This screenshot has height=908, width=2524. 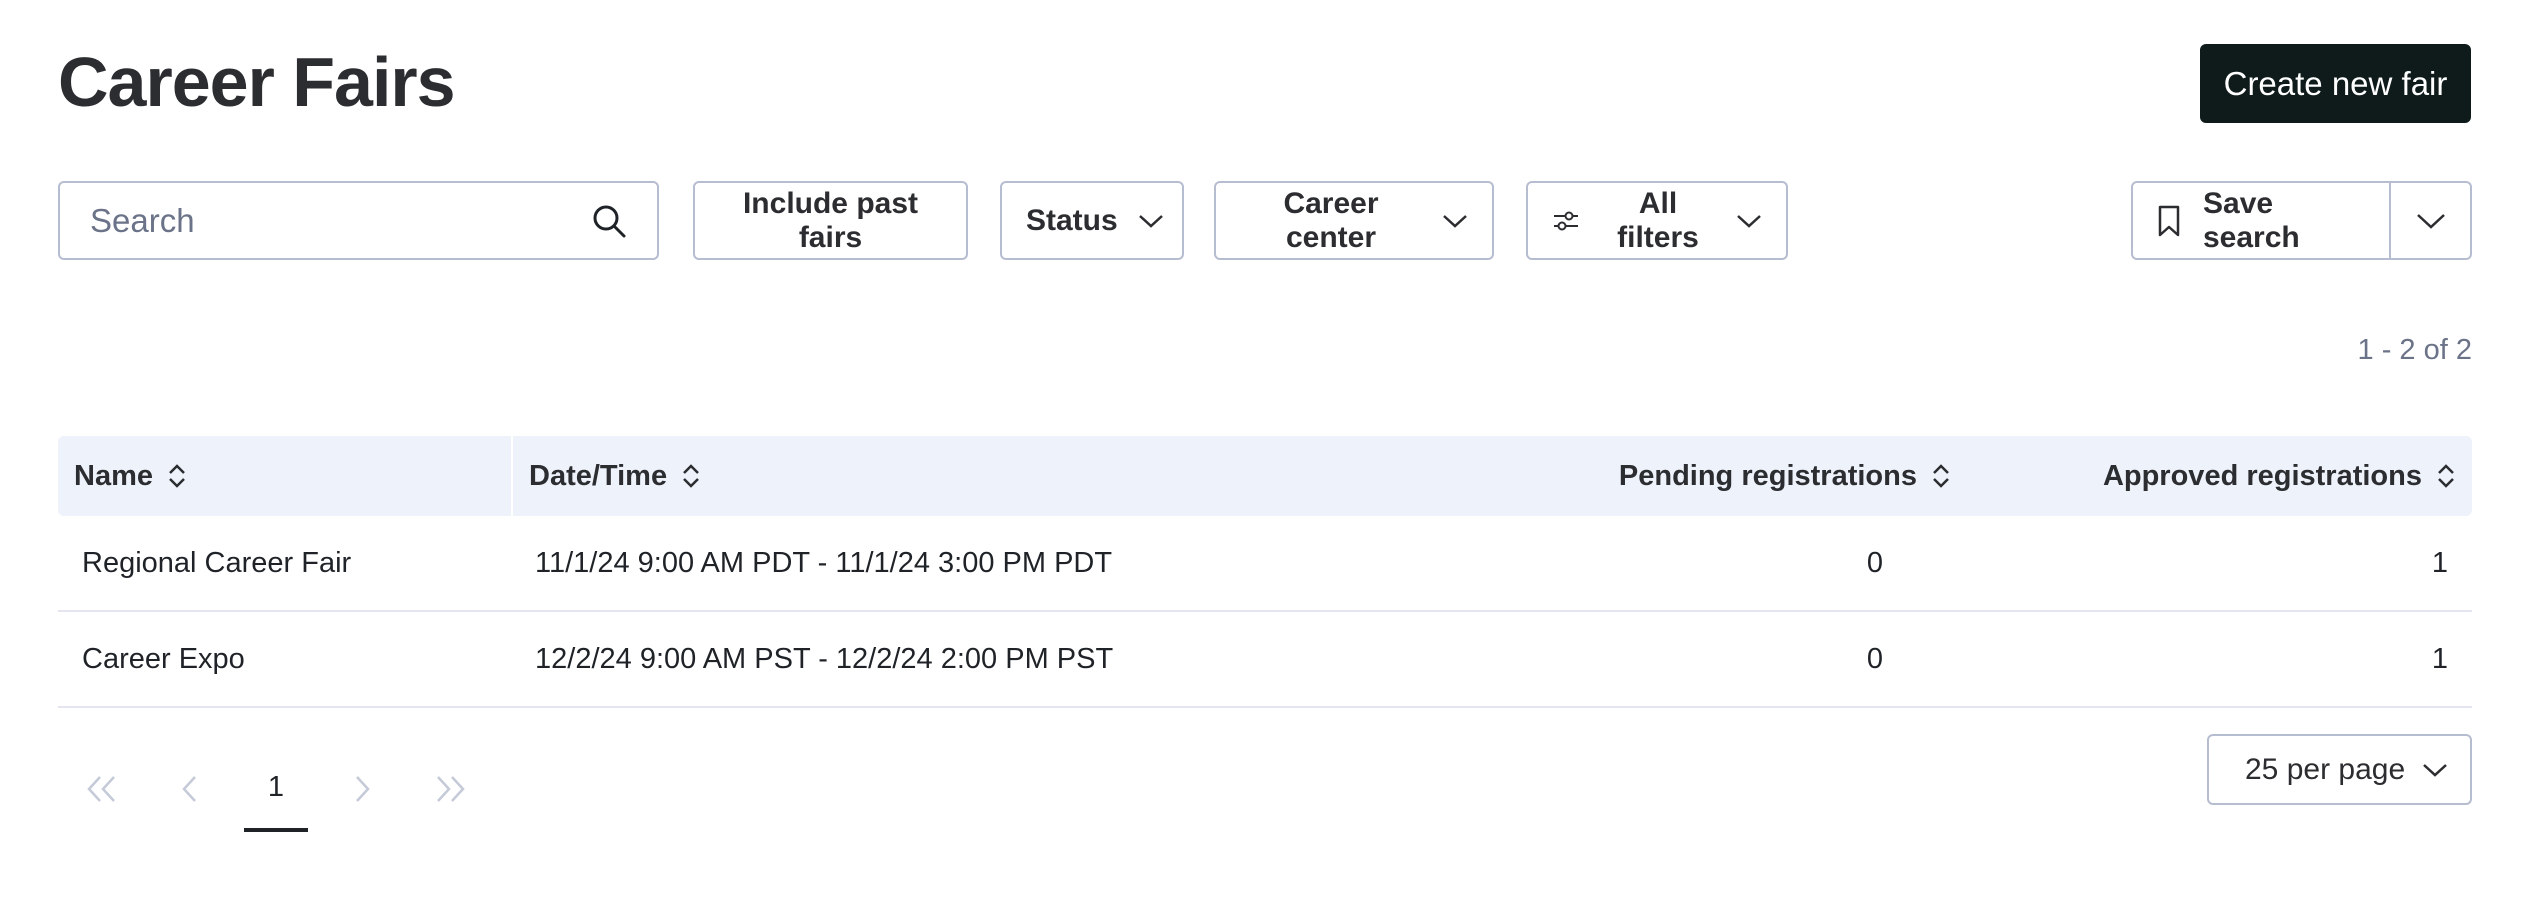 I want to click on column-header-approved: Approved registrations, so click(x=2219, y=476).